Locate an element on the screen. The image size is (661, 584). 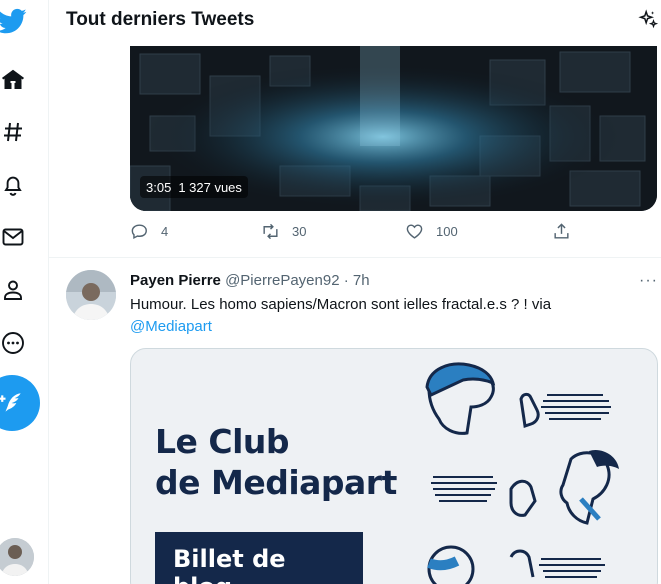
retweet-button: 30 is located at coordinates (283, 231).